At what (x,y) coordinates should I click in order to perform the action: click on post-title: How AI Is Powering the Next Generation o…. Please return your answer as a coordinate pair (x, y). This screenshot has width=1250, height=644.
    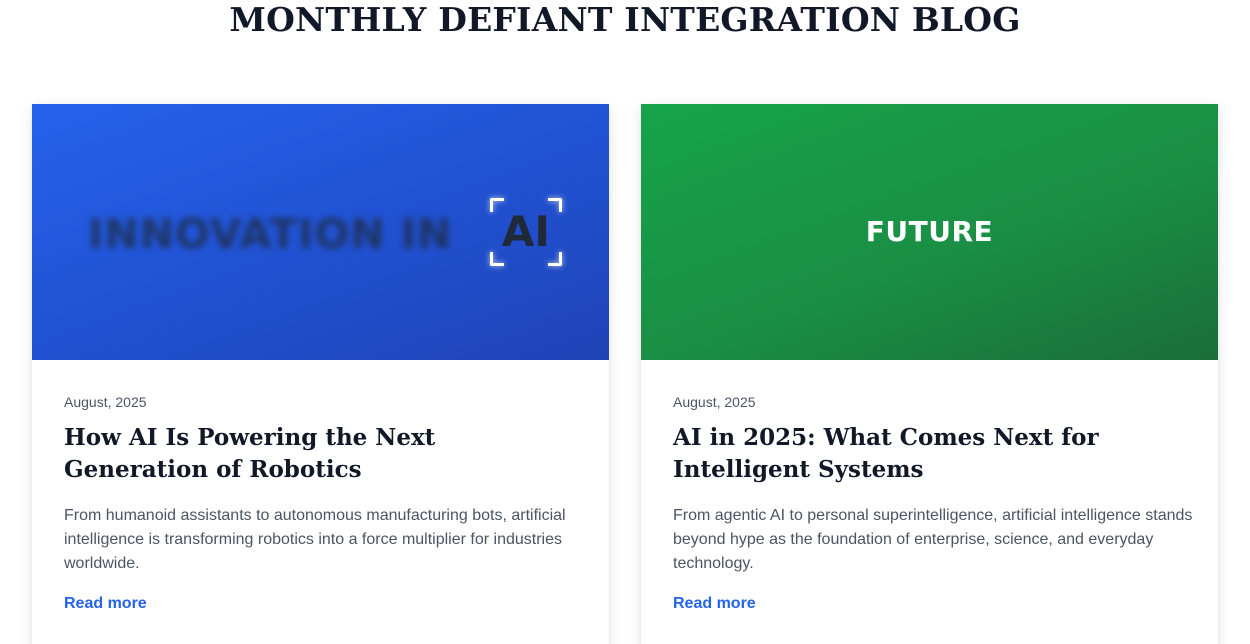
    Looking at the image, I should click on (324, 454).